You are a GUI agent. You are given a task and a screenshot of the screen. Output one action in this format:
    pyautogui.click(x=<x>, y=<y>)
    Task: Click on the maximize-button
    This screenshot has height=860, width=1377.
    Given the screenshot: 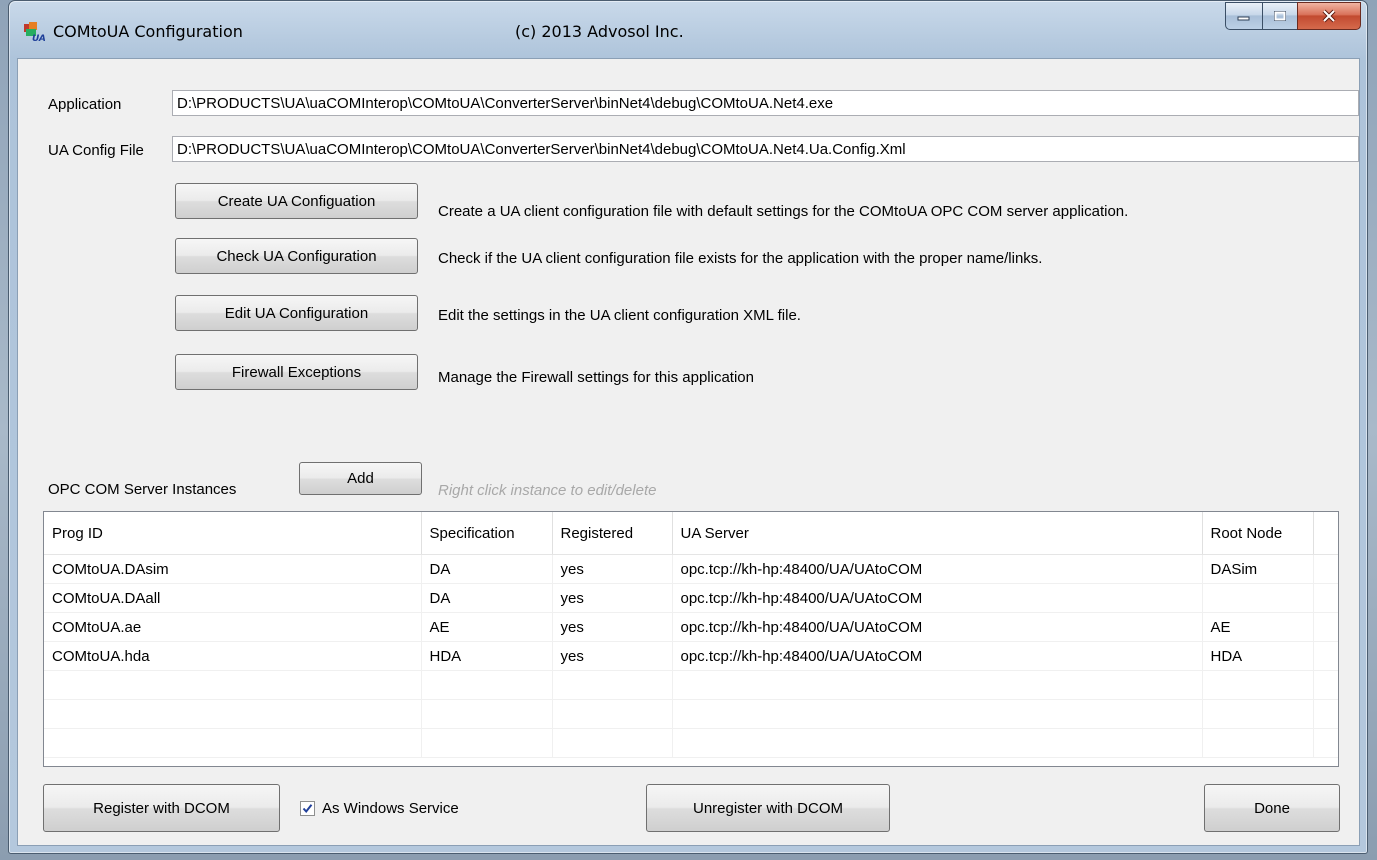 What is the action you would take?
    pyautogui.click(x=1279, y=16)
    